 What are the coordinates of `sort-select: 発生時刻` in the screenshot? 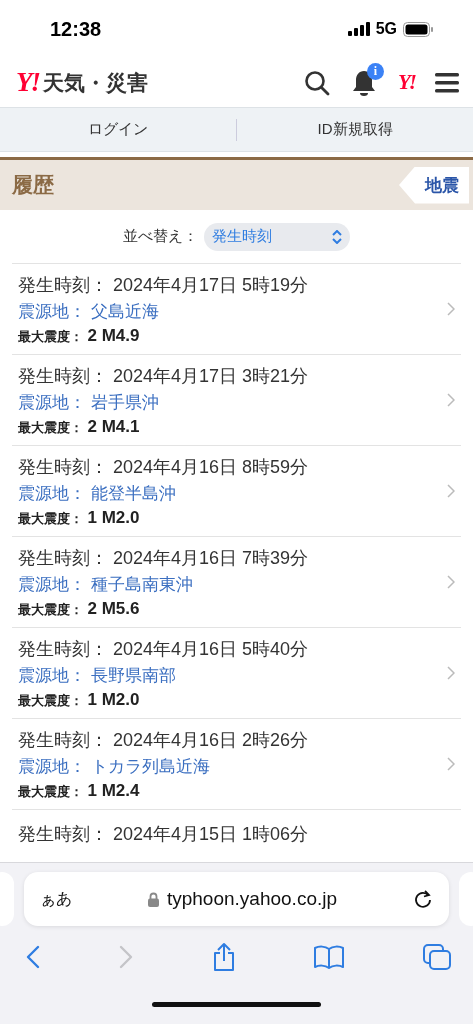 It's located at (277, 236).